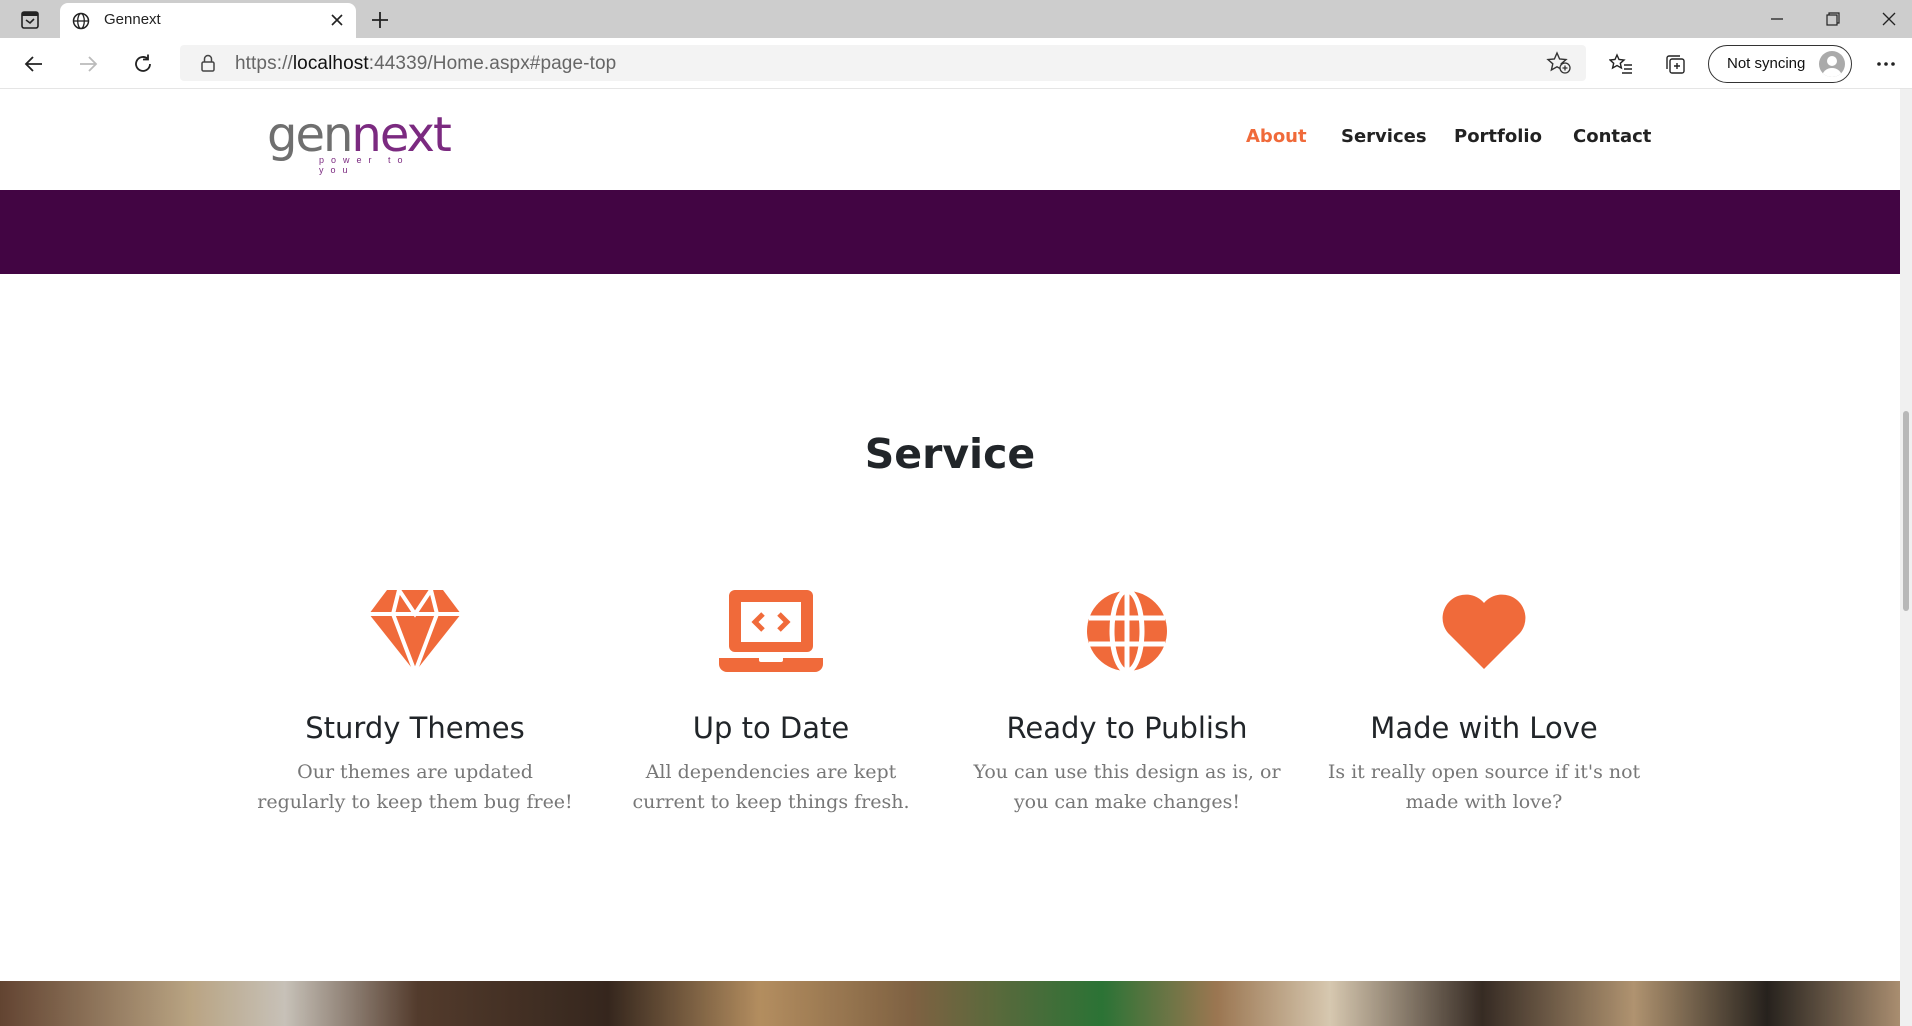 This screenshot has height=1026, width=1912. I want to click on scrollbar-thumb, so click(1906, 511).